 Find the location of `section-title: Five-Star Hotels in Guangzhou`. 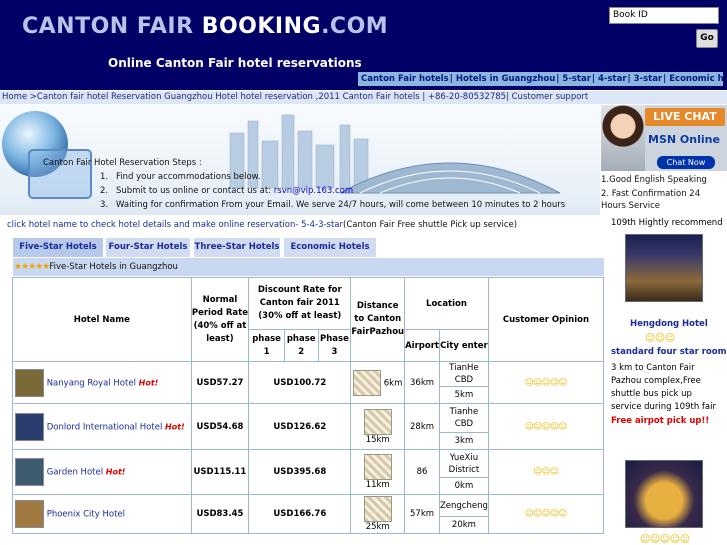

section-title: Five-Star Hotels in Guangzhou is located at coordinates (113, 267).